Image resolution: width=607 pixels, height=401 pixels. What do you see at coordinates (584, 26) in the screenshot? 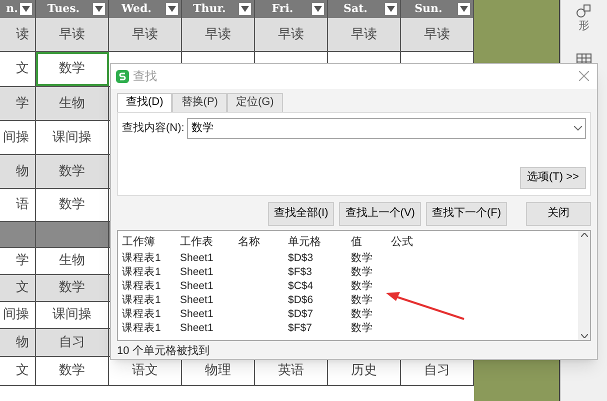
I see `toolbar-label: 形` at bounding box center [584, 26].